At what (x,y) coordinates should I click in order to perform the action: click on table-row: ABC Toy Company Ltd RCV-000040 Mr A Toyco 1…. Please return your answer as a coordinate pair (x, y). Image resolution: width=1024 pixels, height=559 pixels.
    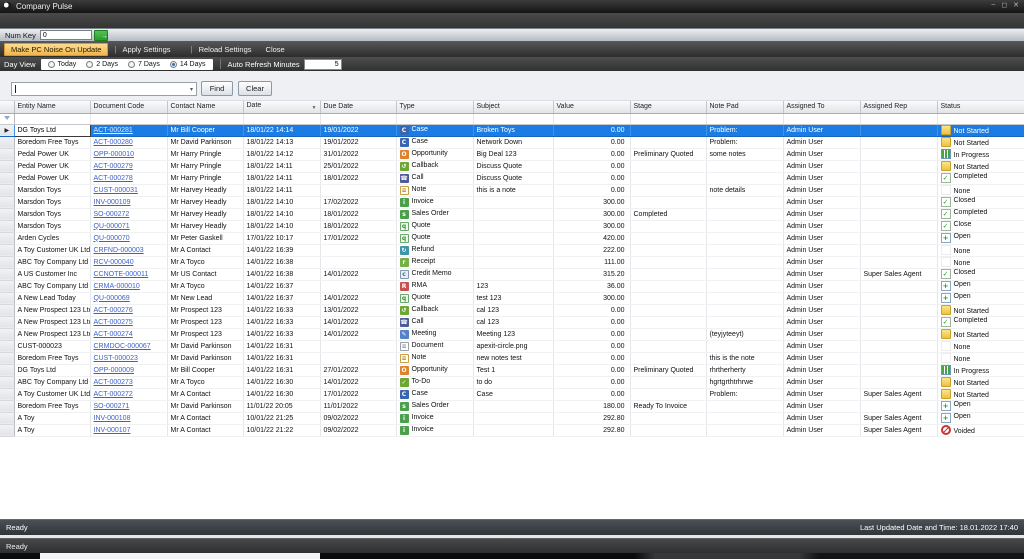
    Looking at the image, I should click on (512, 262).